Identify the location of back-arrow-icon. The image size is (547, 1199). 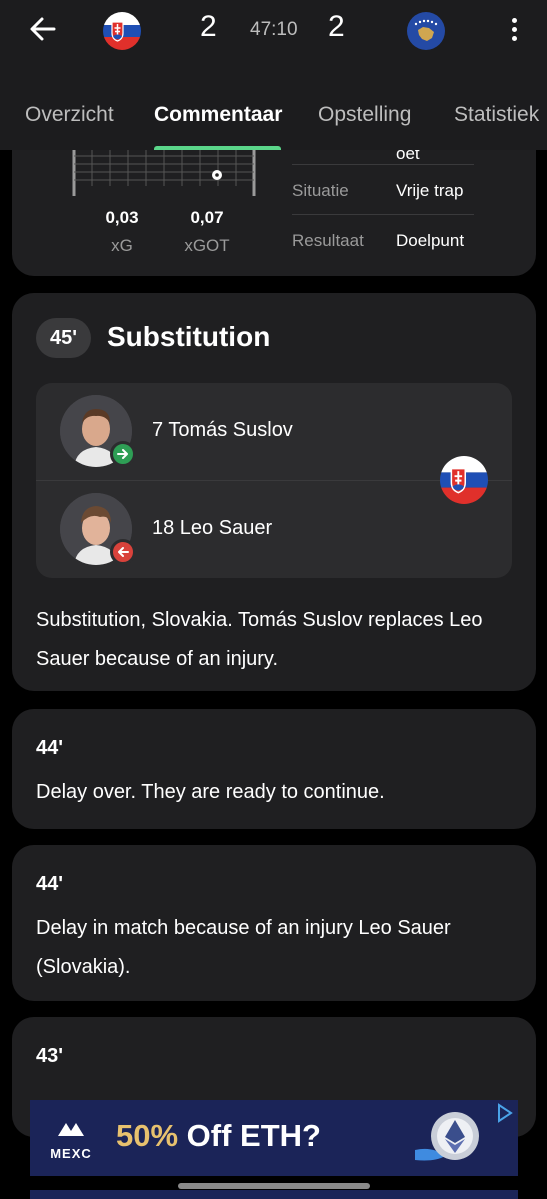
(43, 29).